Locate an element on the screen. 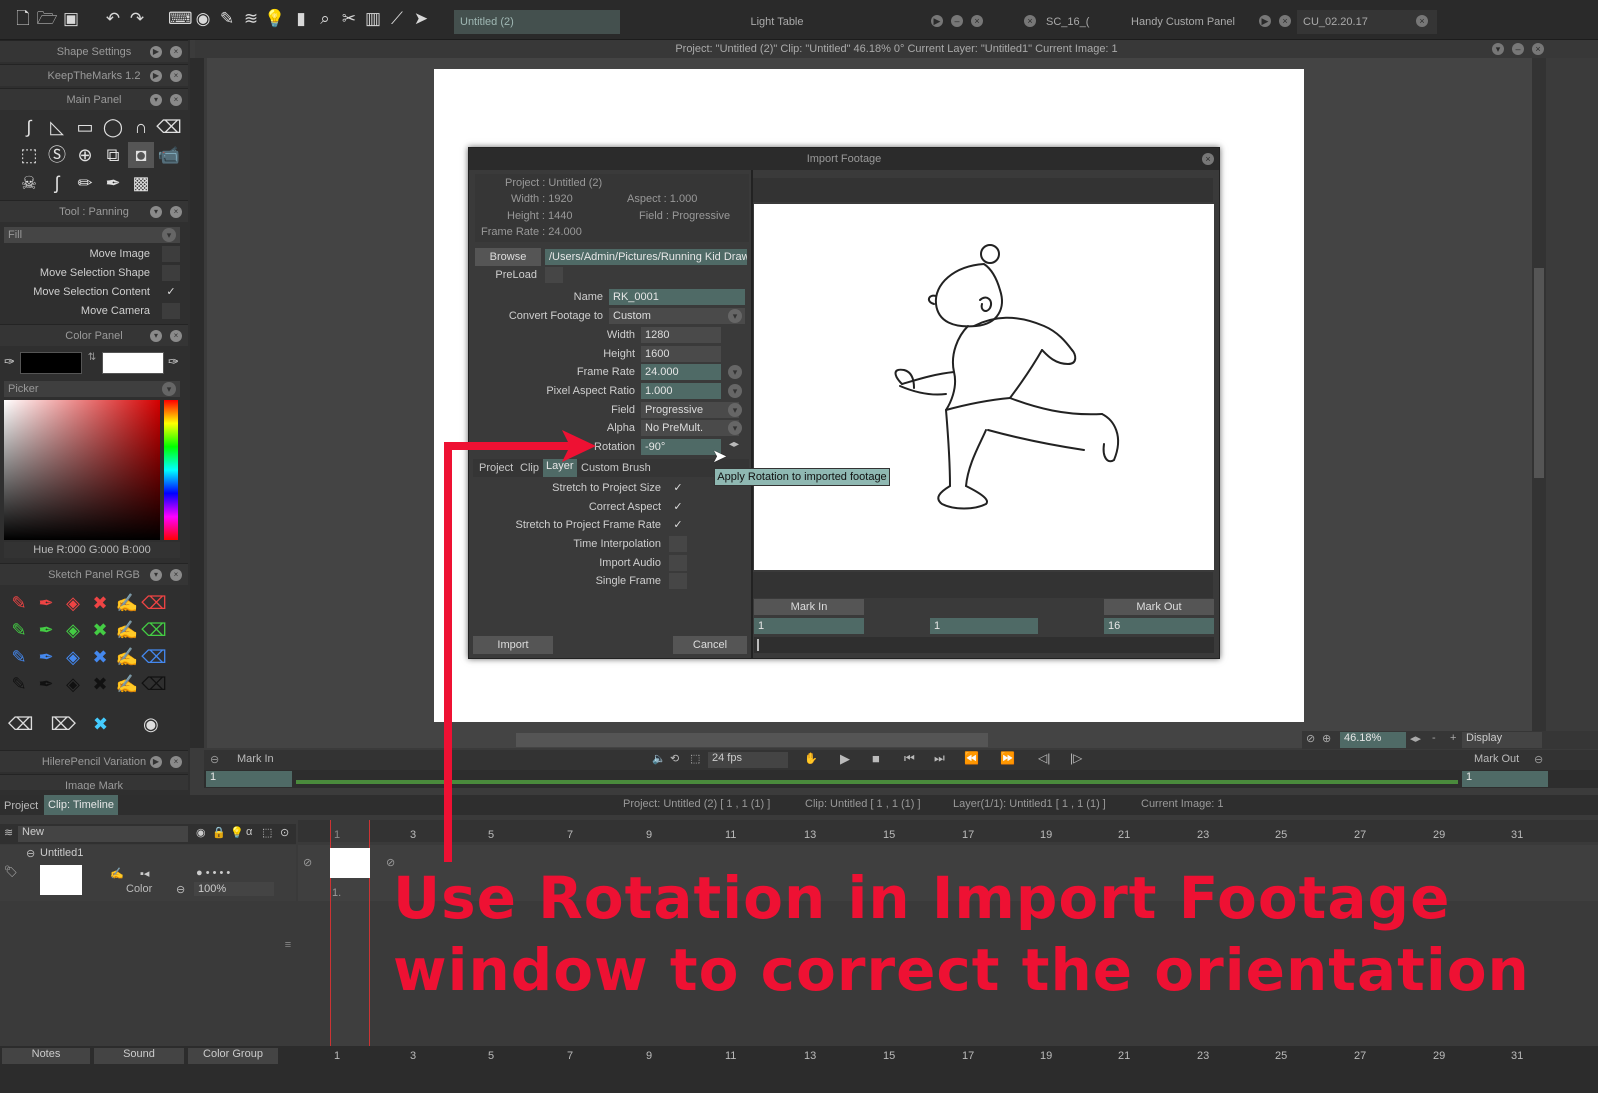  annotation-line-1: Use Rotation in Import Footage is located at coordinates (922, 898).